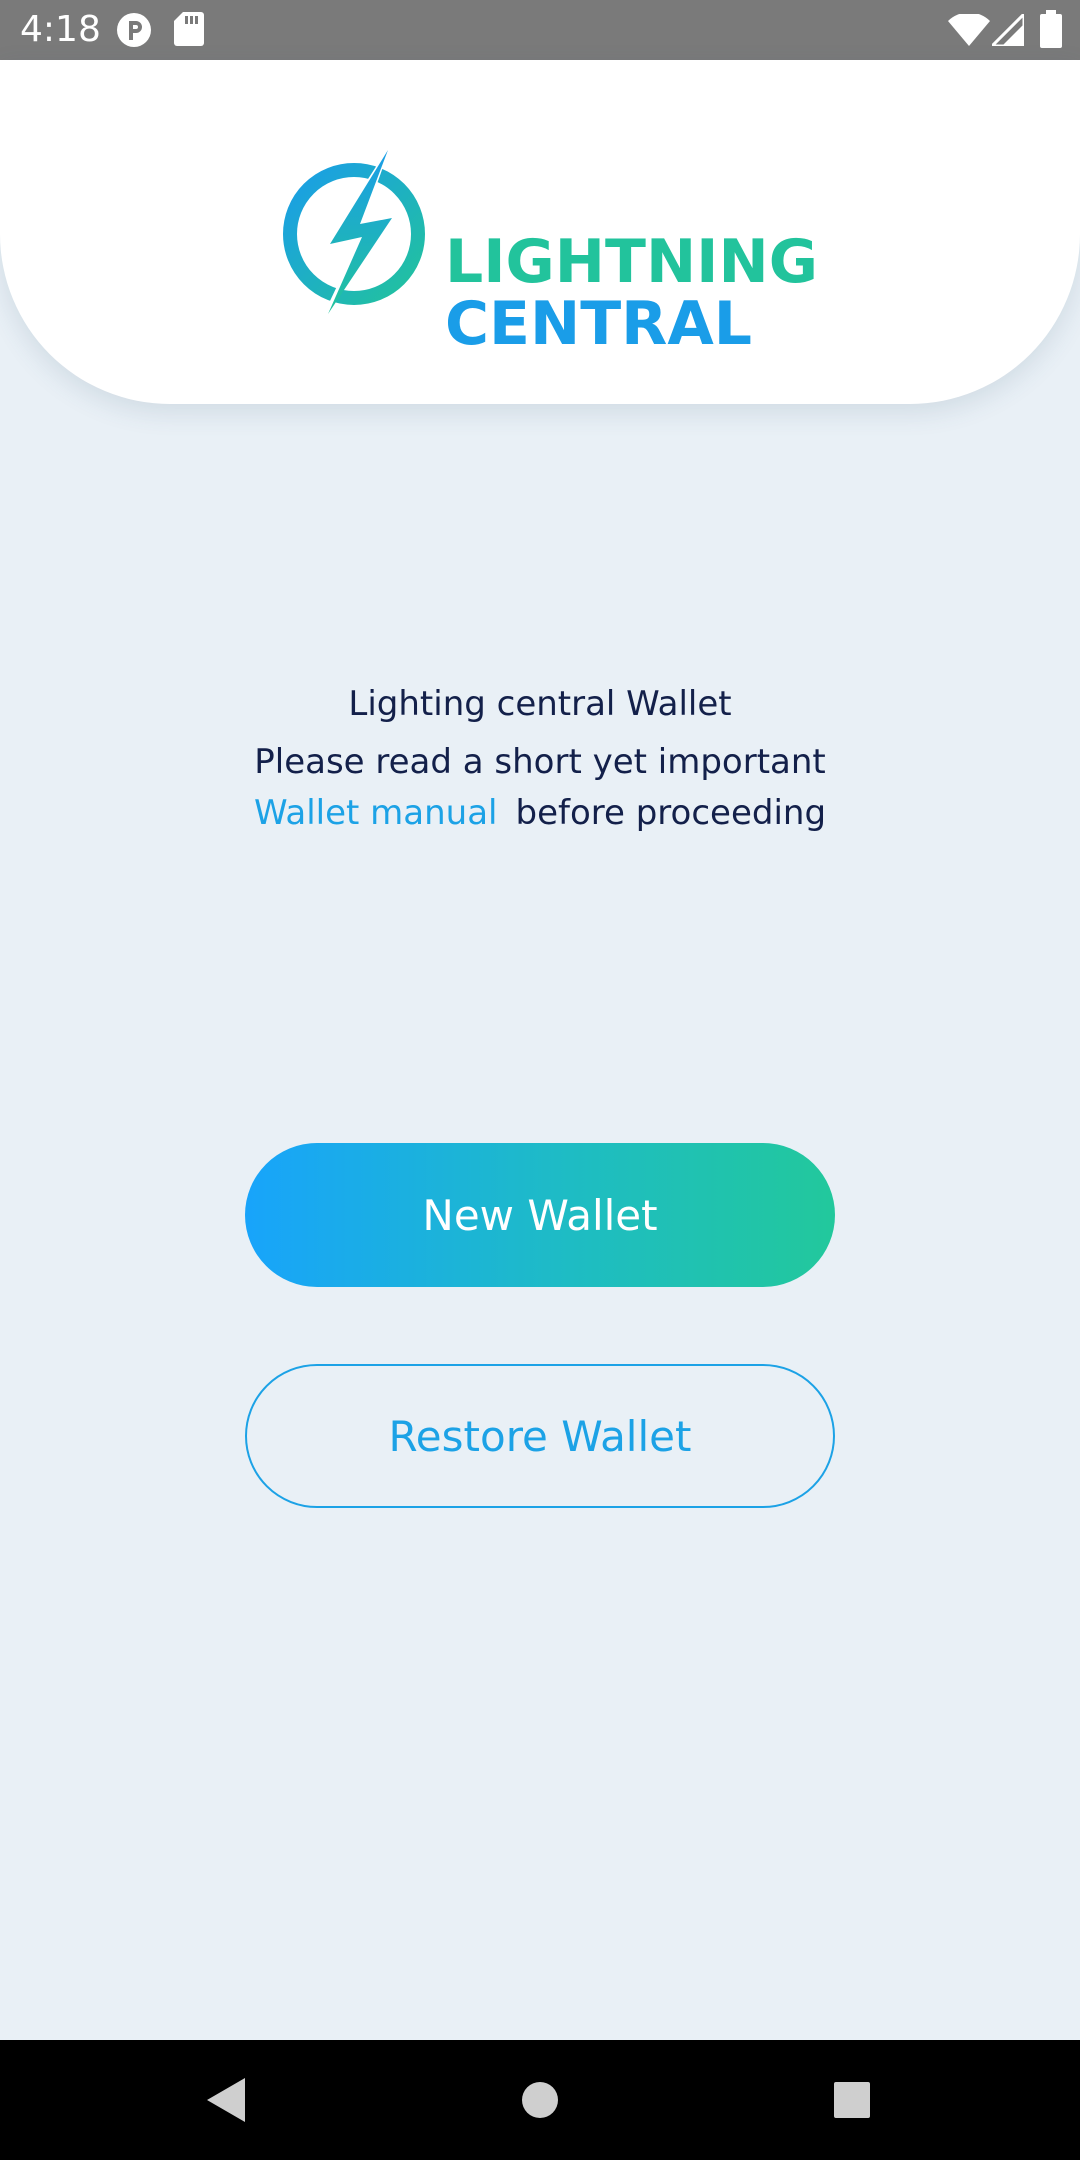  Describe the element at coordinates (358, 232) in the screenshot. I see `lightning-bolt-icon` at that location.